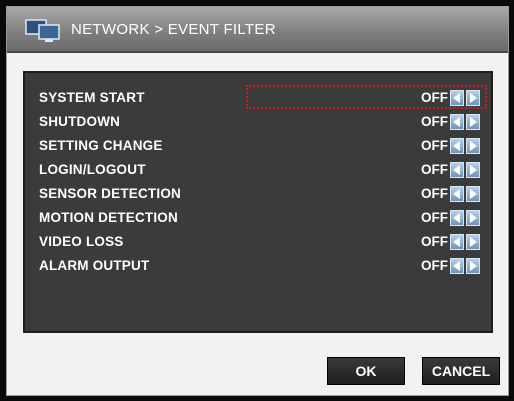 The image size is (514, 401). I want to click on event-row-setting-change: SETTING CHANGE OFF, so click(258, 146).